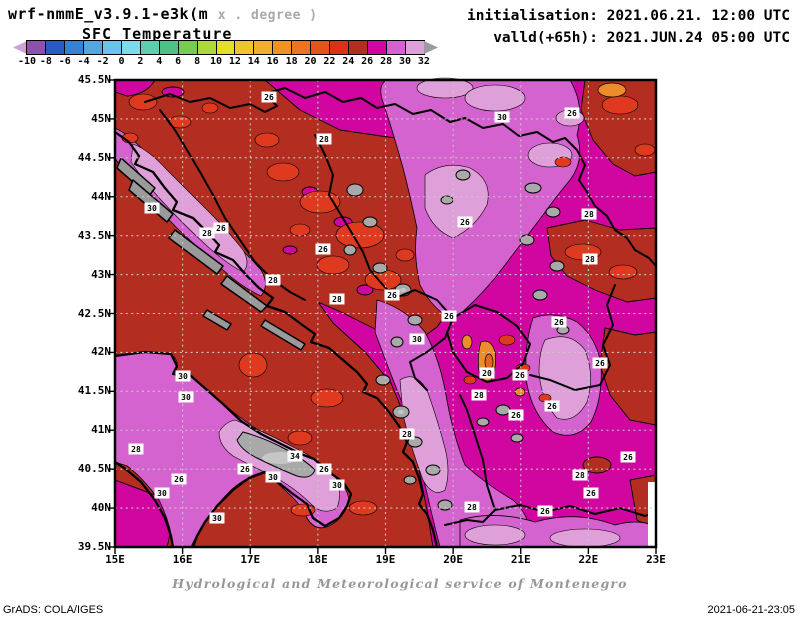  What do you see at coordinates (656, 559) in the screenshot?
I see `lon-label: 23E` at bounding box center [656, 559].